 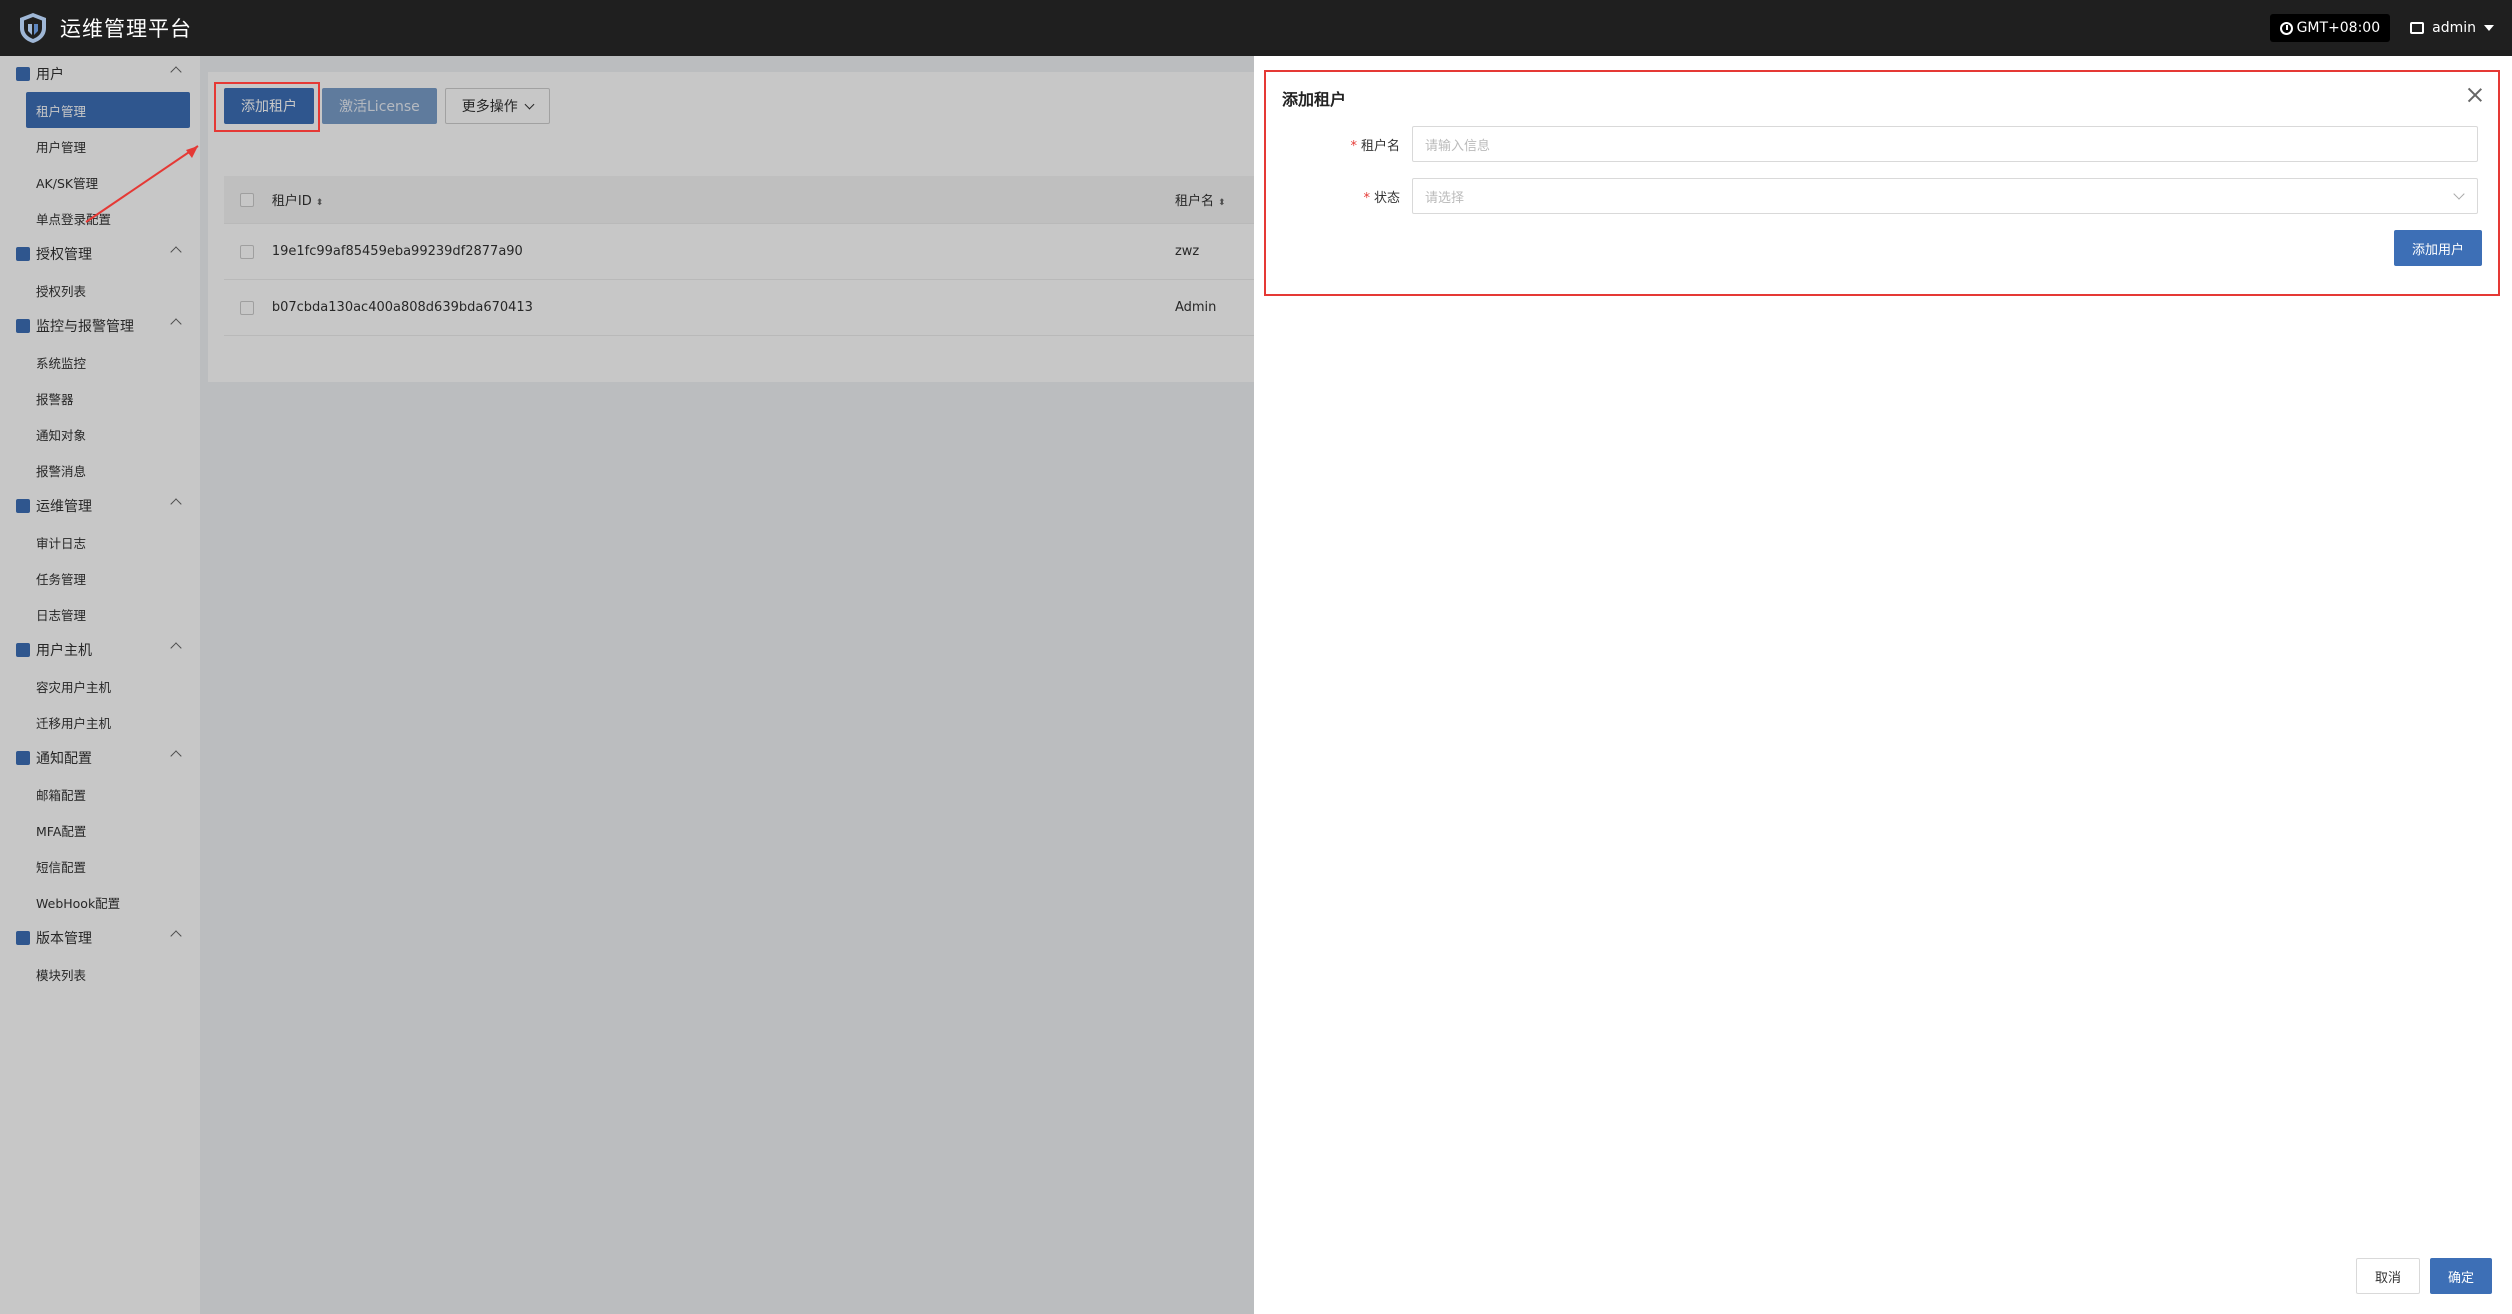 I want to click on form-row-tenant-name: * 租户名 请输入信息, so click(x=1884, y=144).